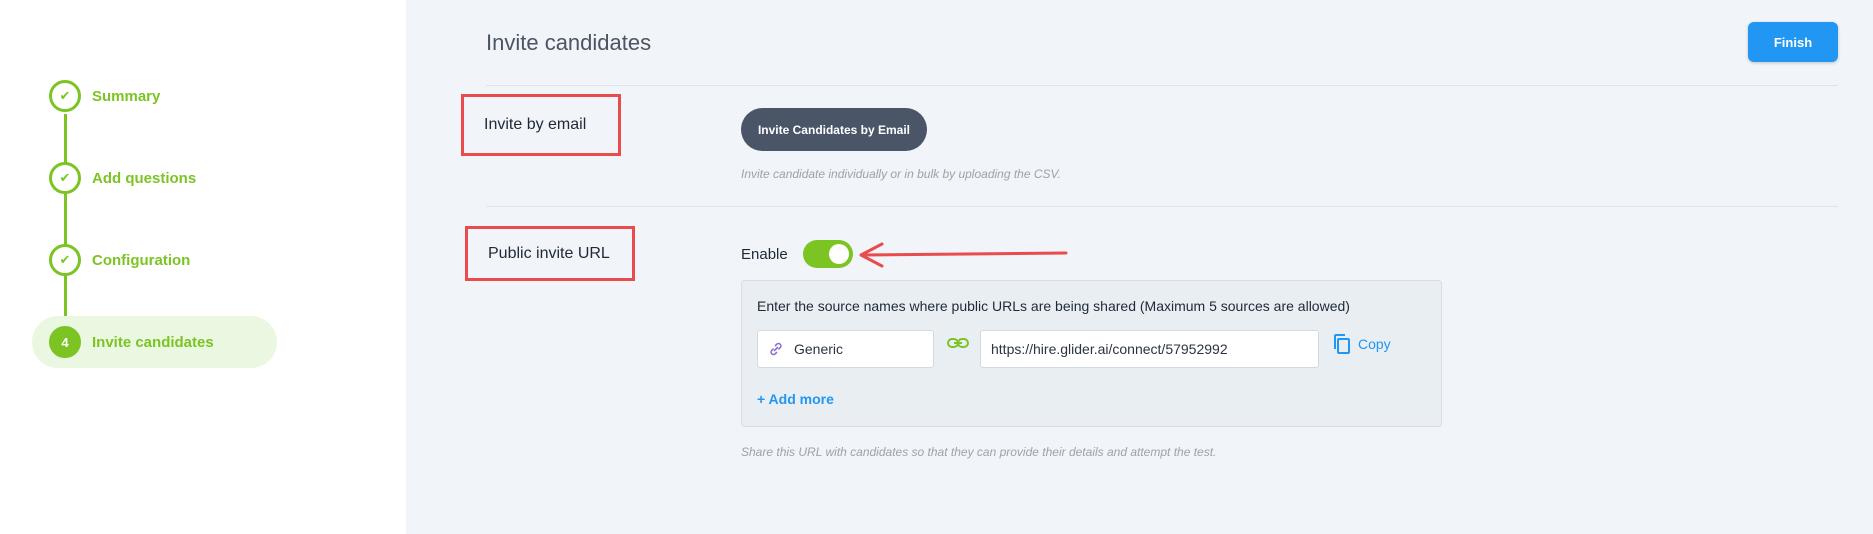 The image size is (1873, 534). I want to click on public-url-value: https://hire.glider.ai/connect/57952992, so click(1109, 349).